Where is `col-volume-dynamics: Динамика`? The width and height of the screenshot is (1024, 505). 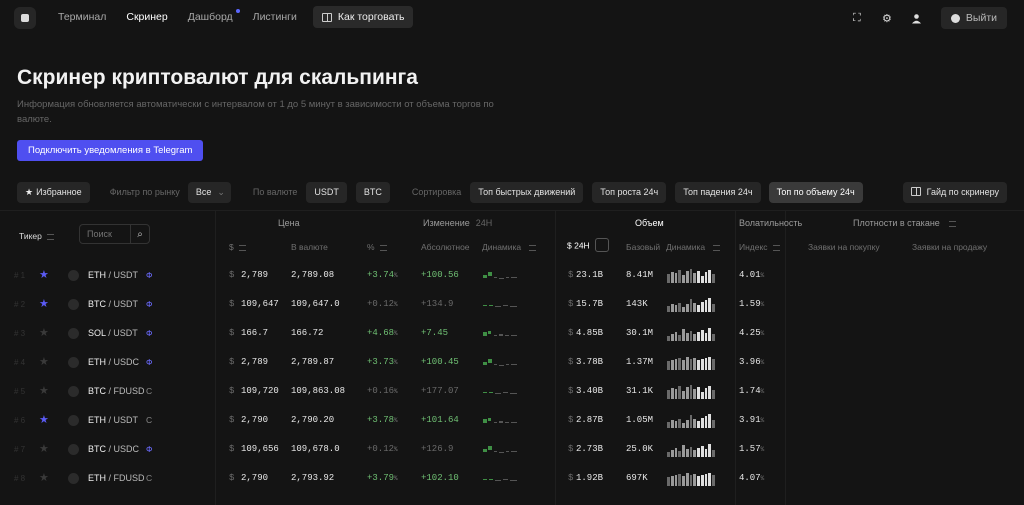
col-volume-dynamics: Динамика is located at coordinates (693, 247).